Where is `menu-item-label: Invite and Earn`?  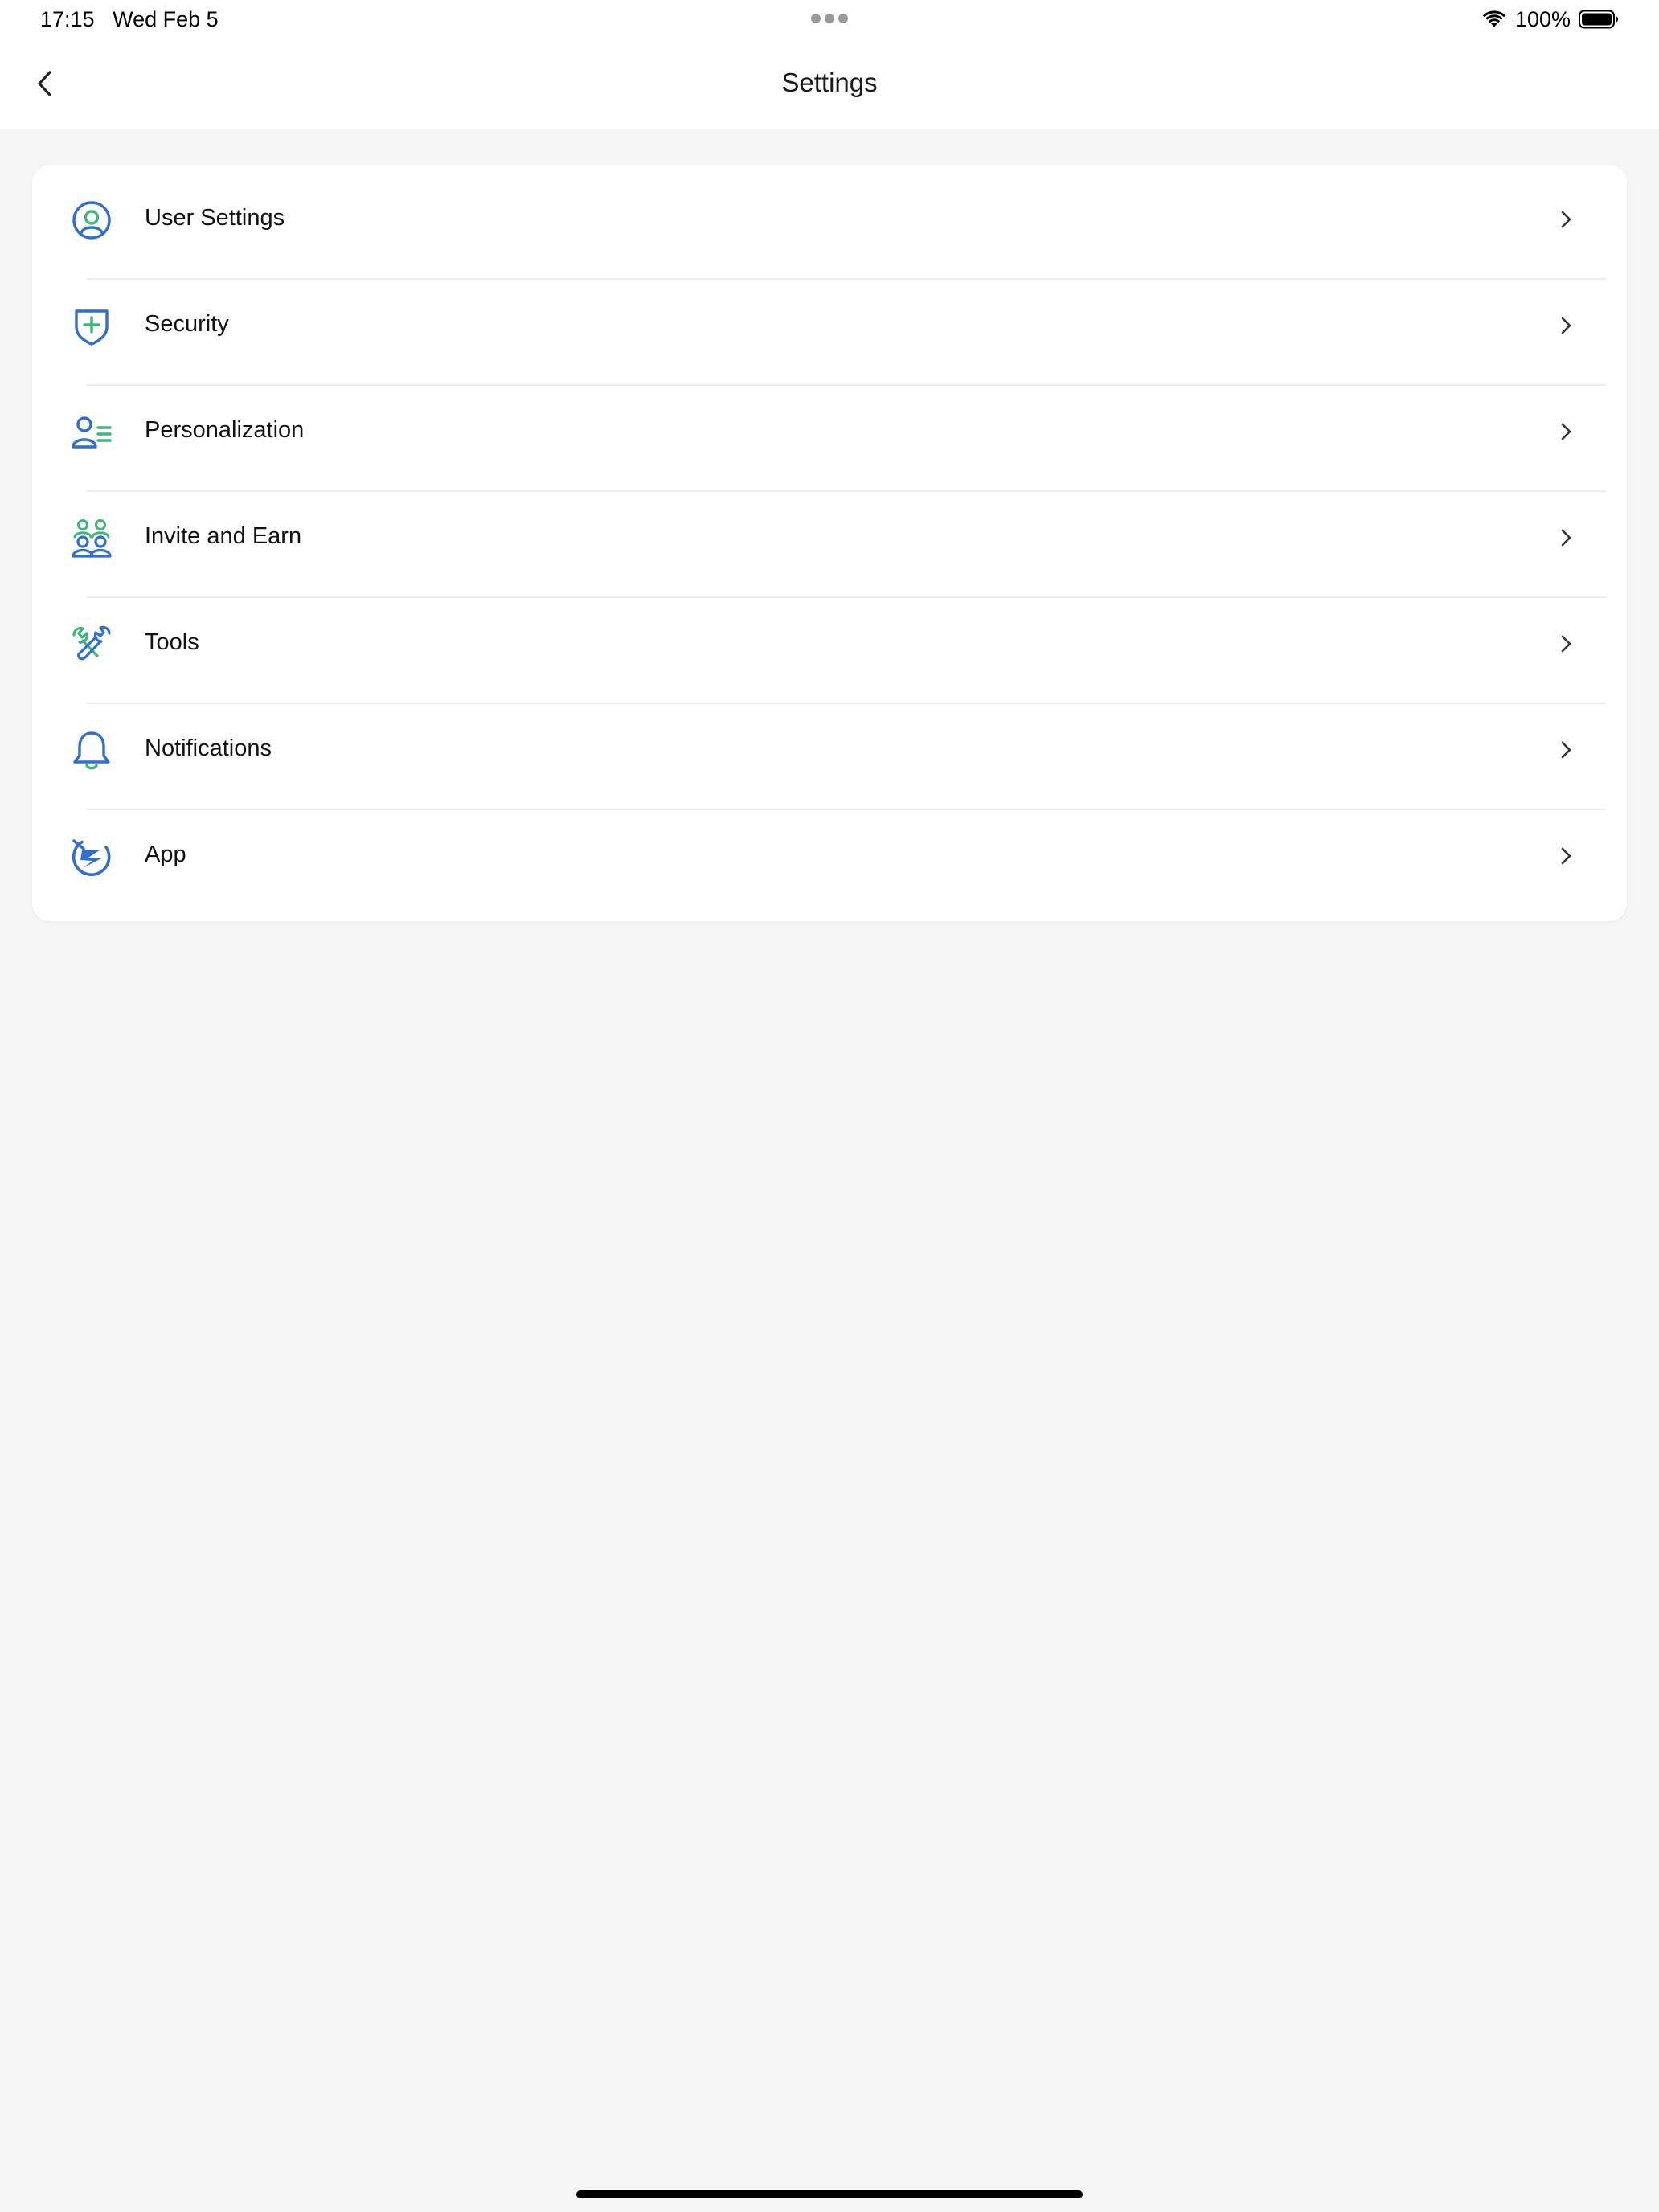
menu-item-label: Invite and Earn is located at coordinates (223, 536).